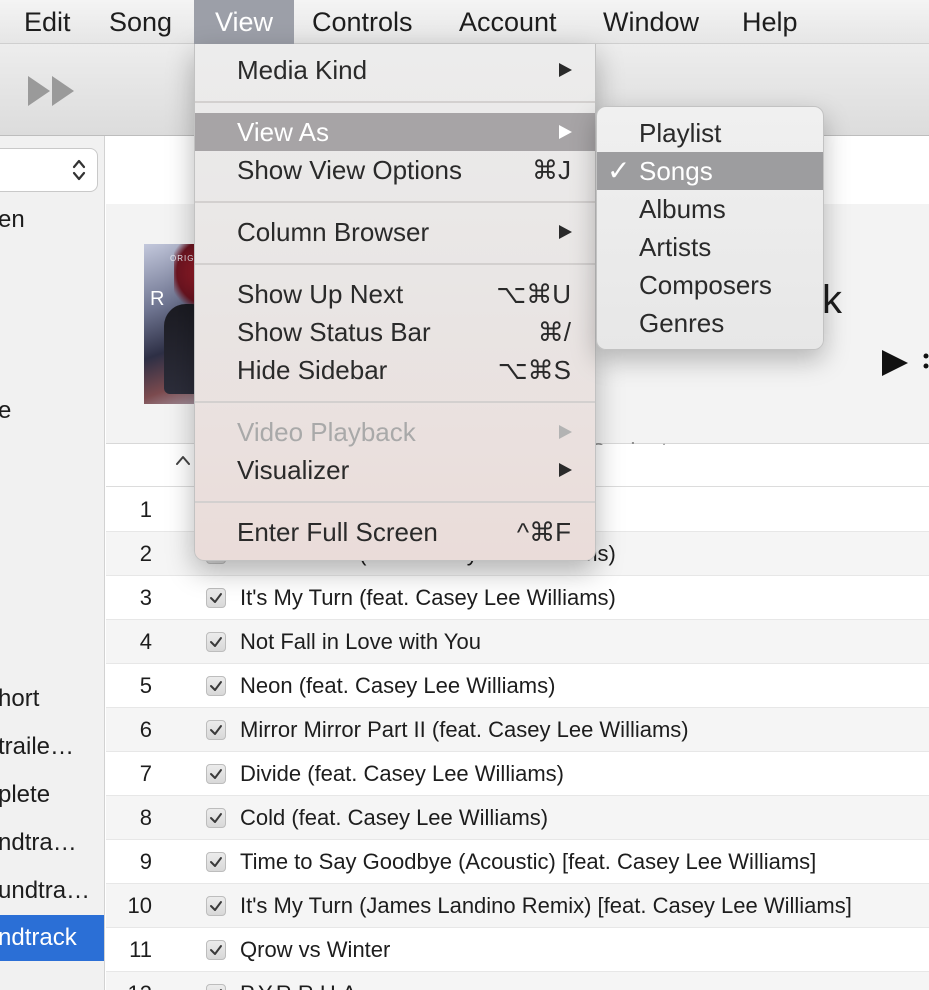  Describe the element at coordinates (52, 699) in the screenshot. I see `sidebar-item: hort` at that location.